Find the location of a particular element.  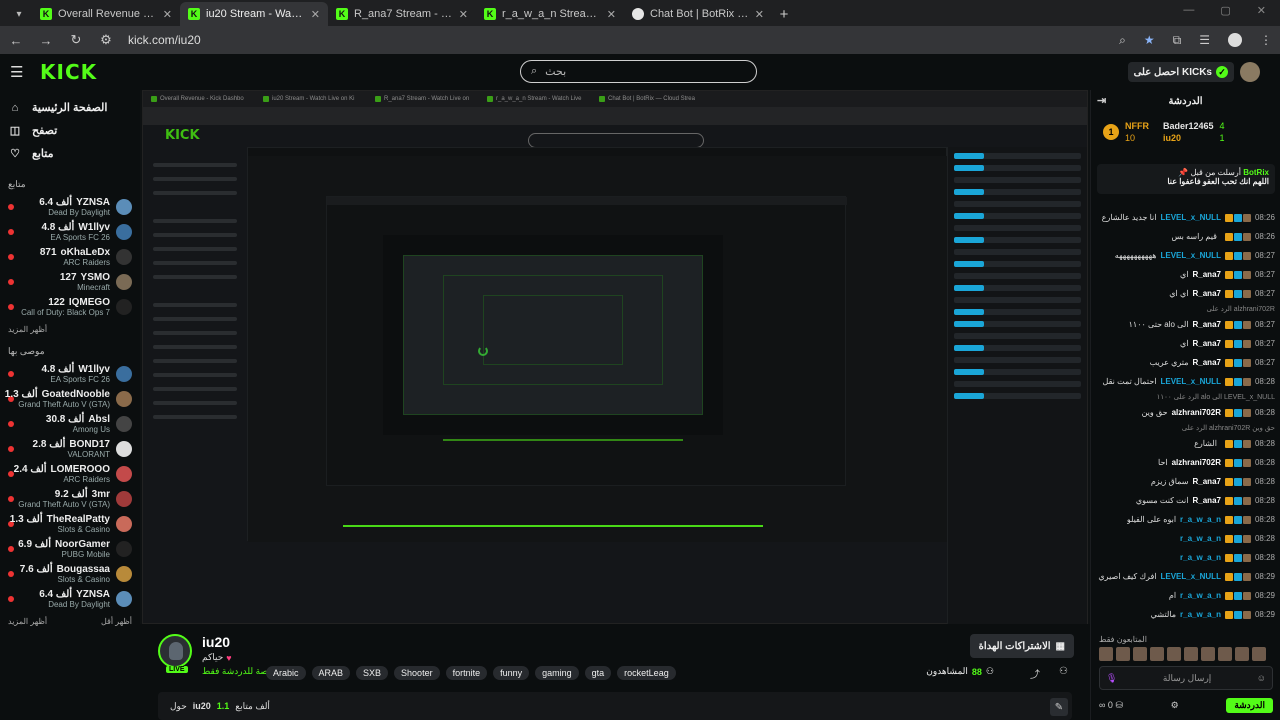

chat-message: 08:27 LEVEL_x_NULL ههههههههههه is located at coordinates (1185, 255).